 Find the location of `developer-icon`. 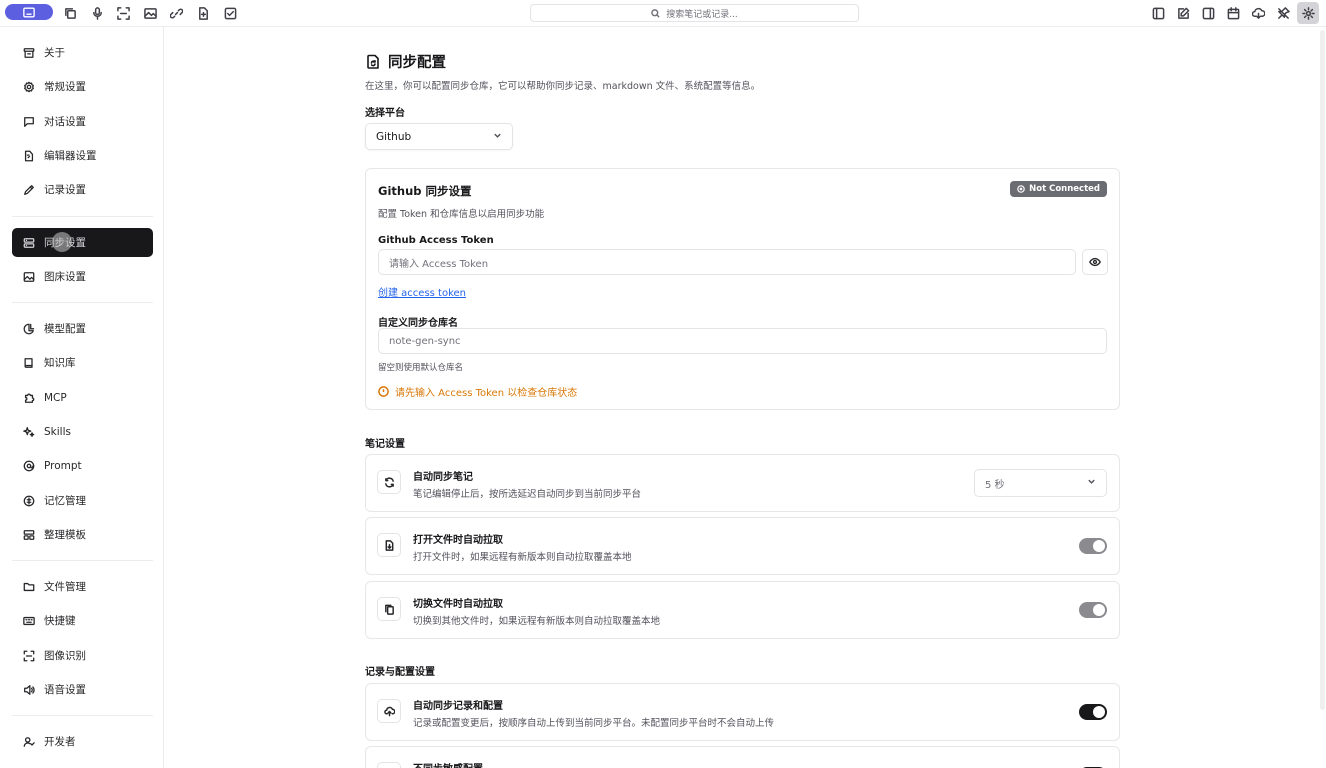

developer-icon is located at coordinates (29, 741).